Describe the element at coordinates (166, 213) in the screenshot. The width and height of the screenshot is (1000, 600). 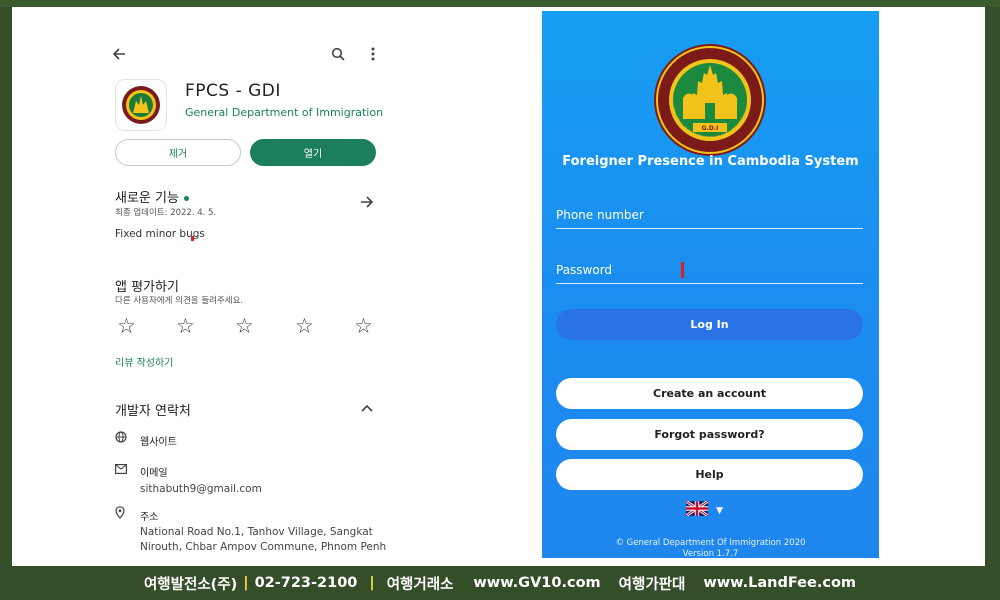
I see `last-updated: 최종 업데이트: 2022. 4. 5.` at that location.